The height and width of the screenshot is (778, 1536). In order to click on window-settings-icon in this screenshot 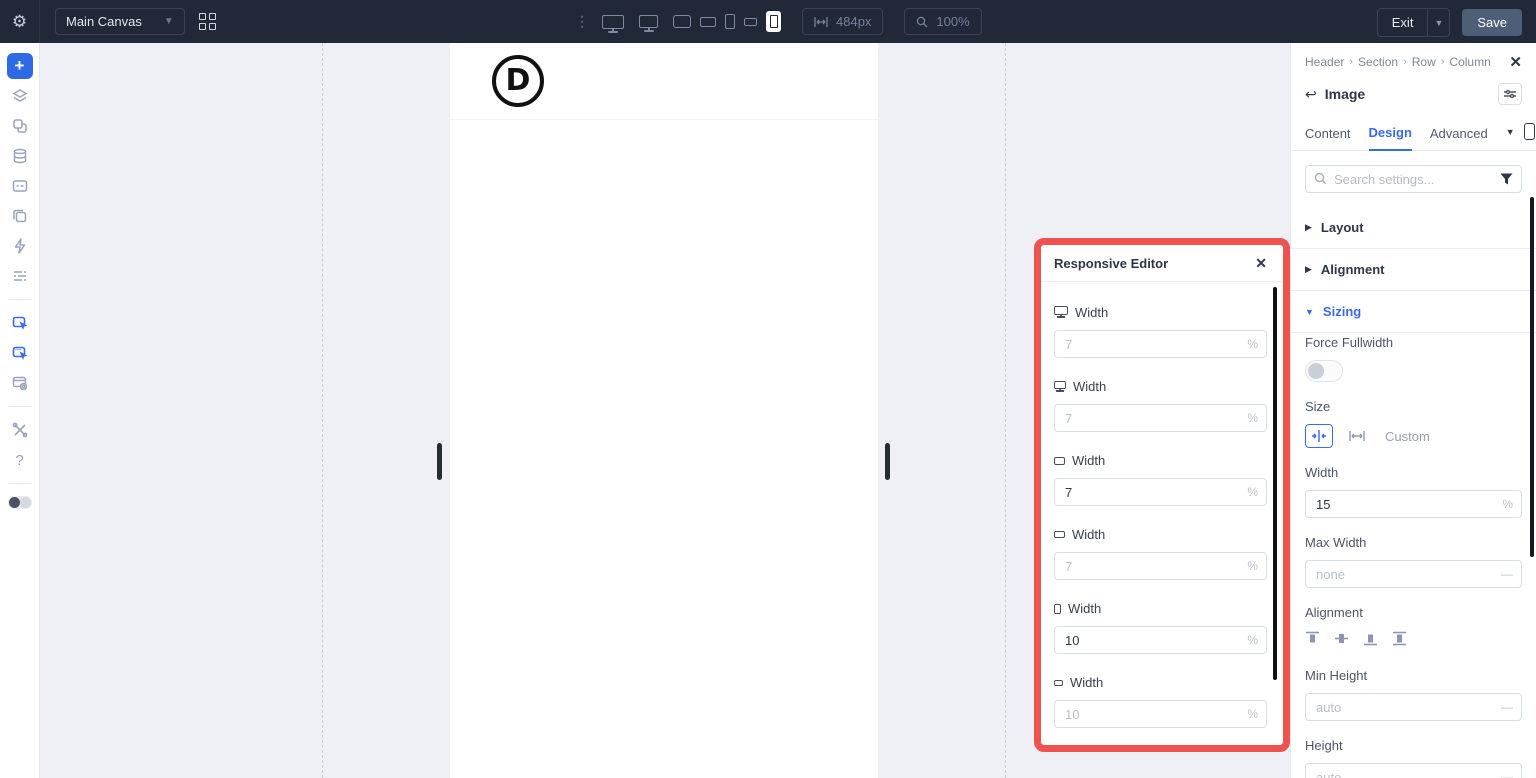, I will do `click(20, 383)`.